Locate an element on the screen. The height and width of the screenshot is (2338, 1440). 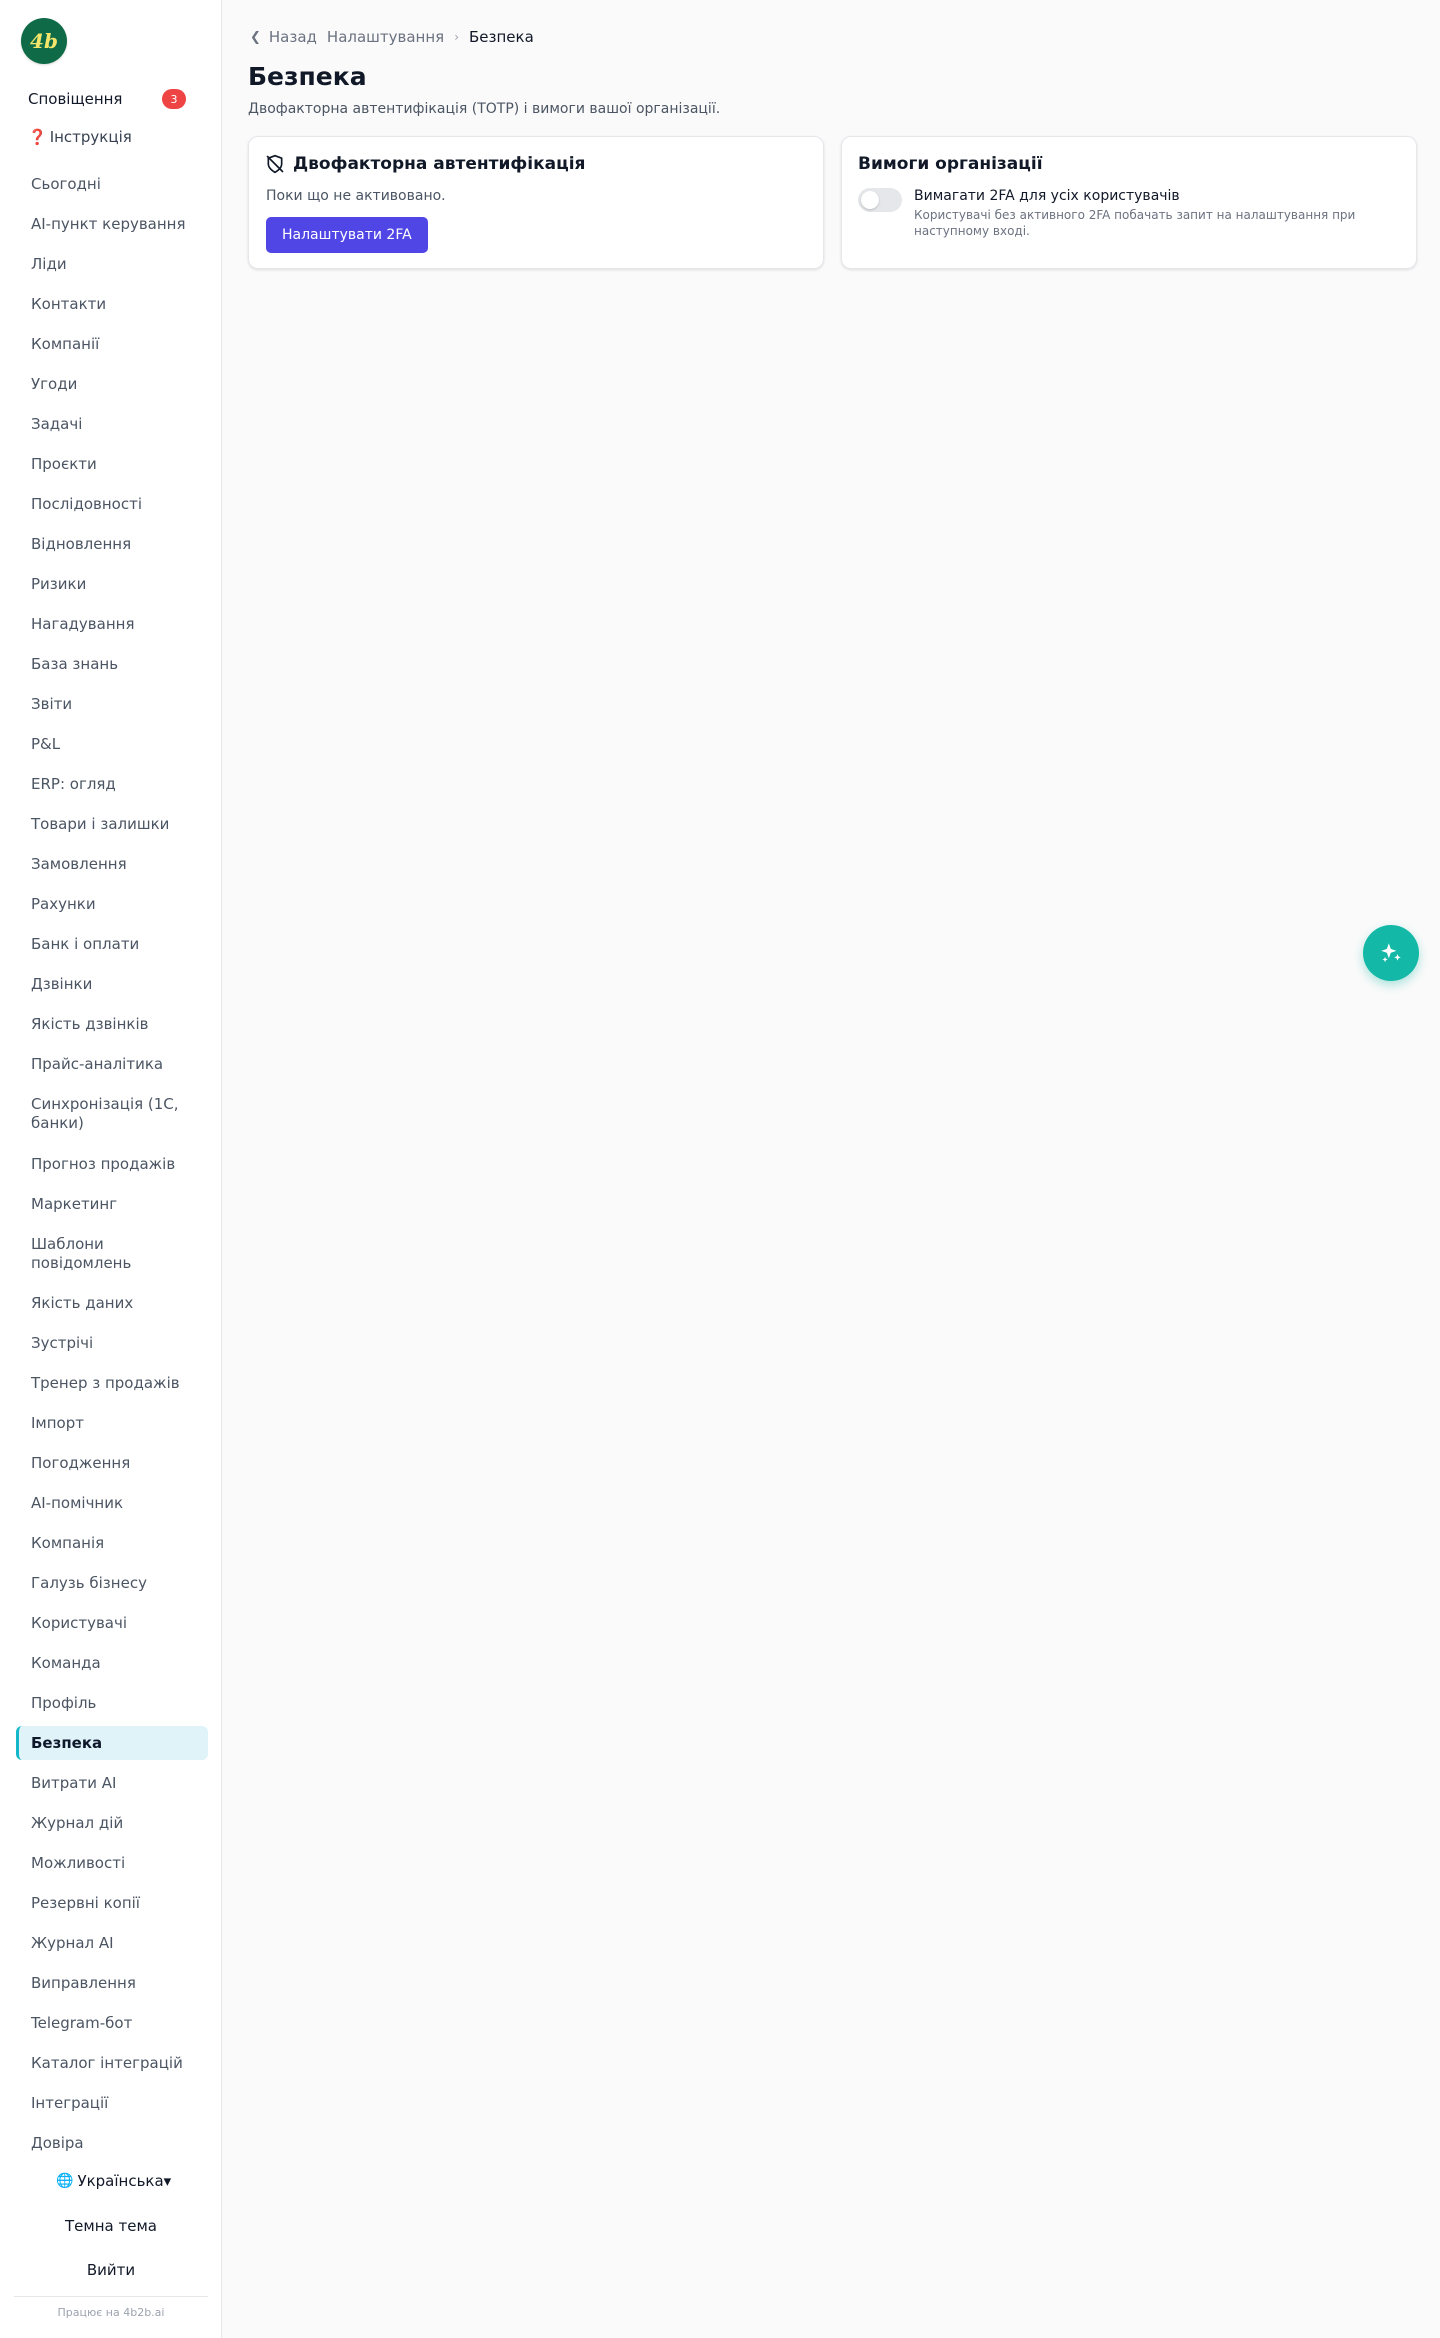
sidebar-item: Профіль is located at coordinates (112, 1703).